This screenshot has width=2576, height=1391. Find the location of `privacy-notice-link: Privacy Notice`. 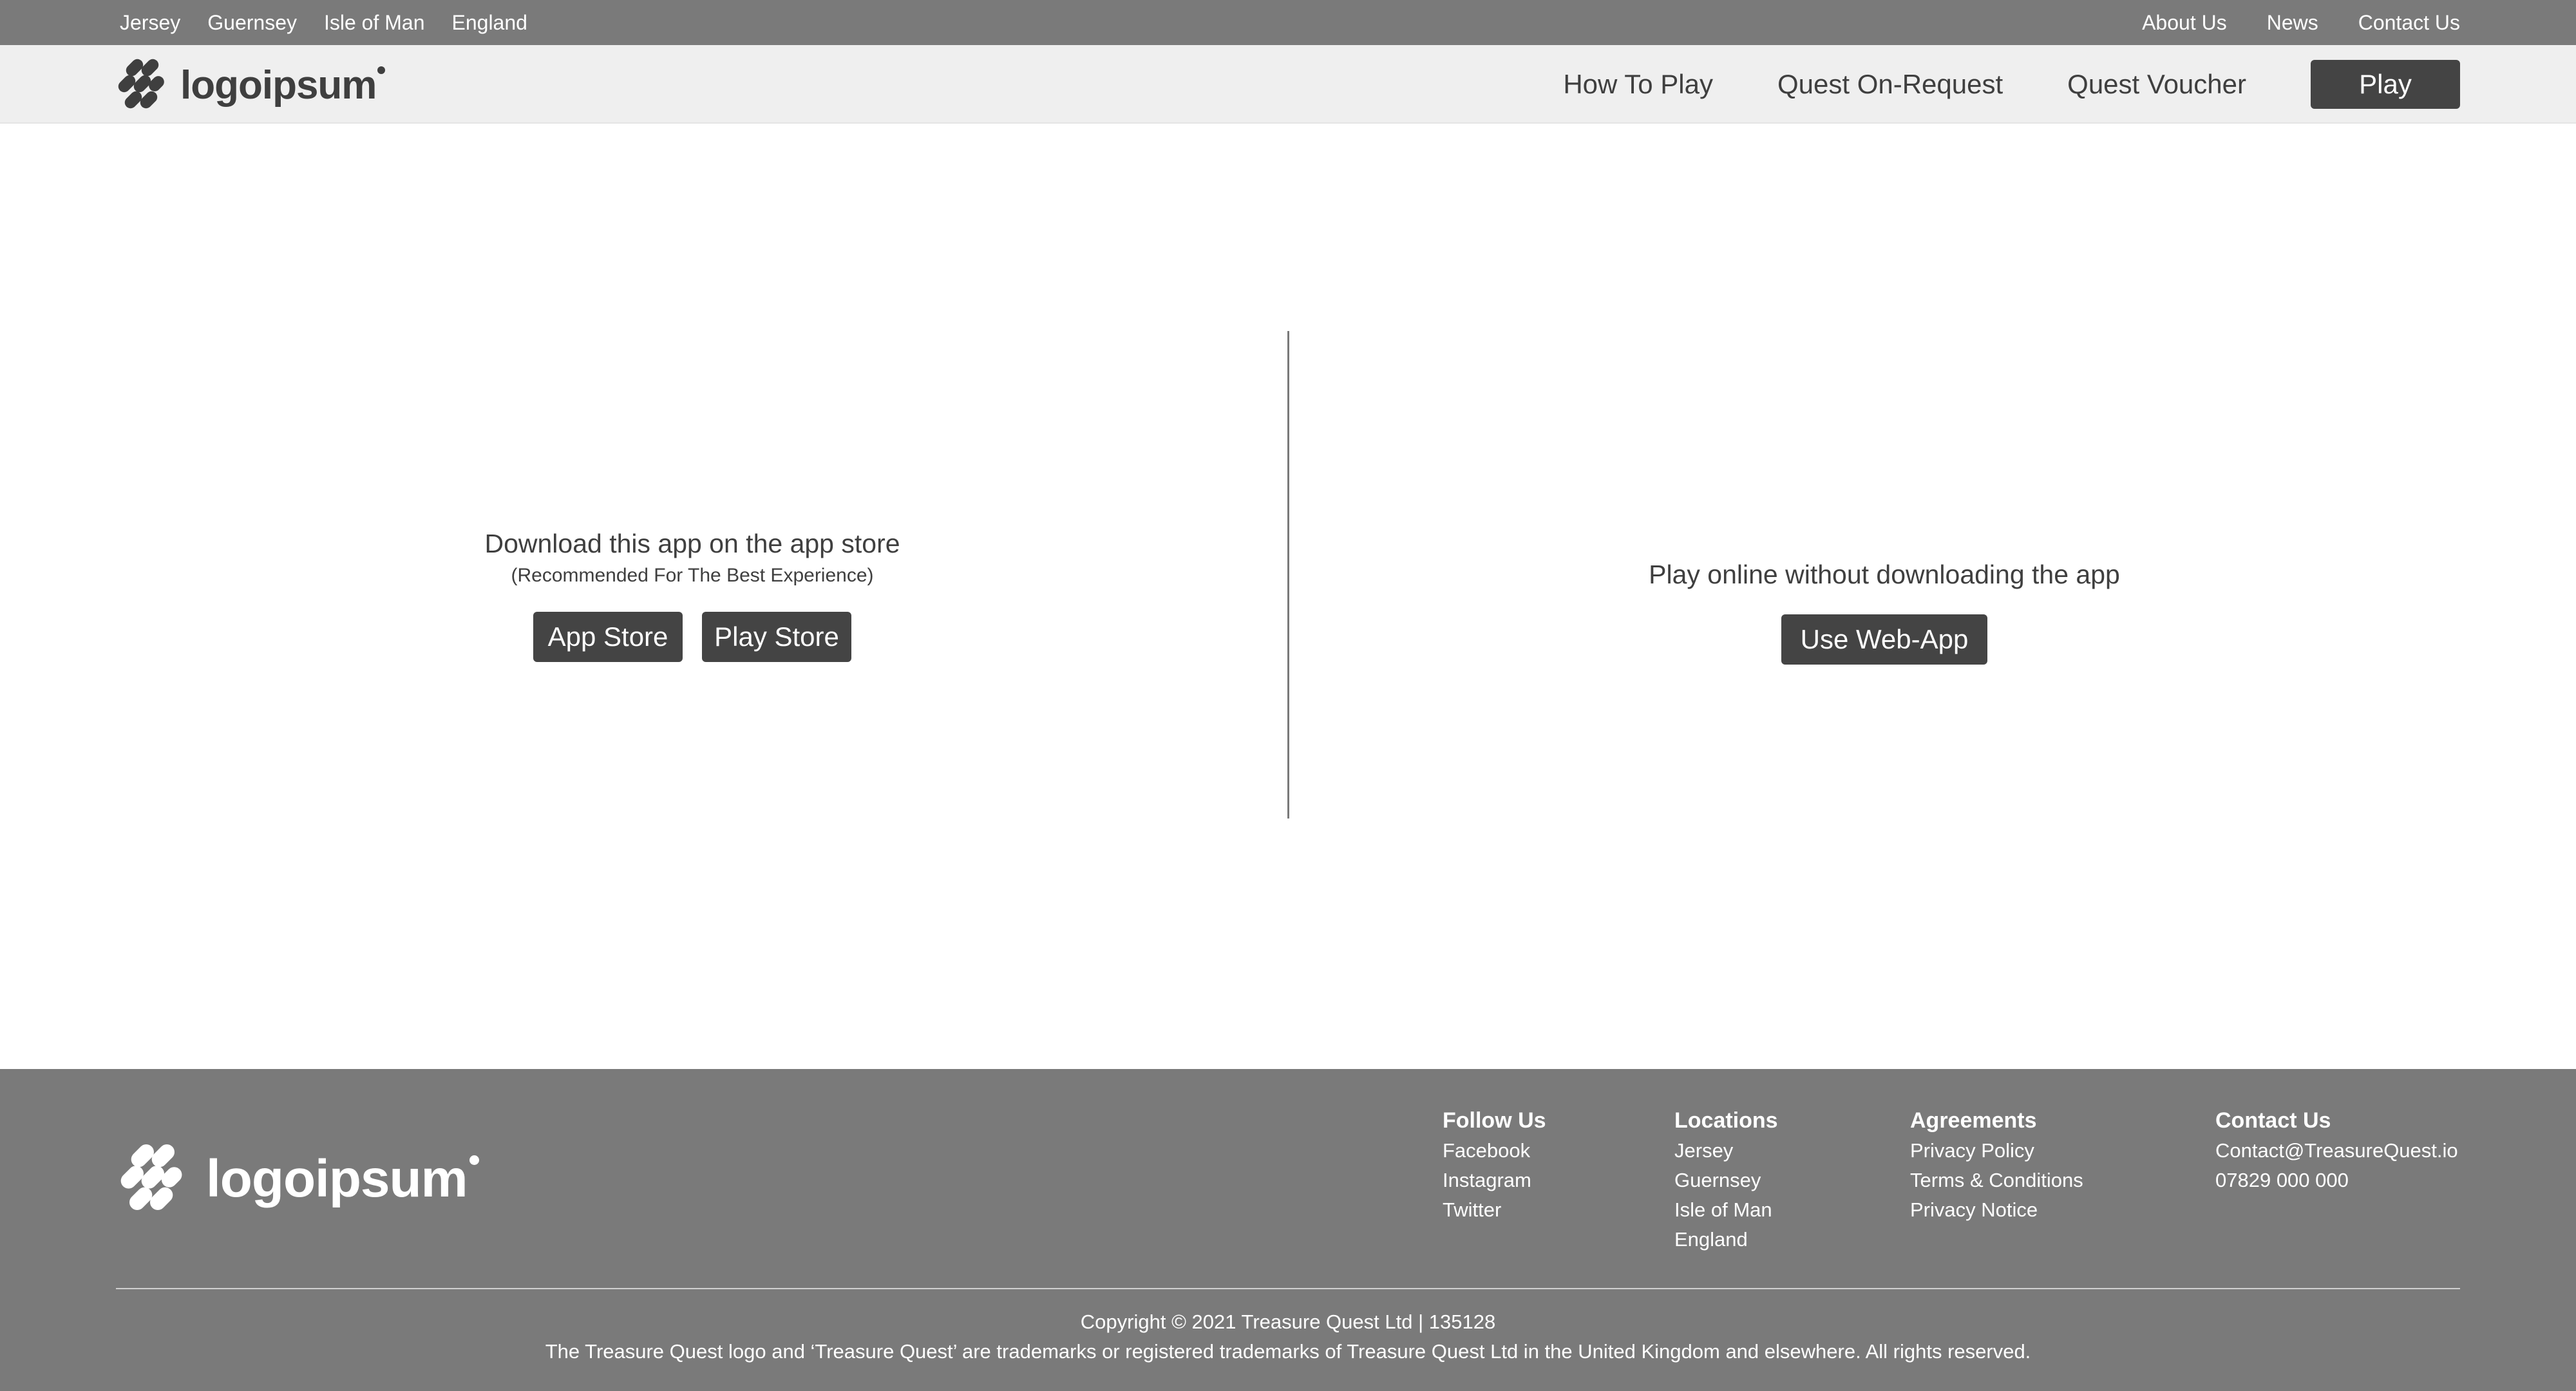

privacy-notice-link: Privacy Notice is located at coordinates (1997, 1210).